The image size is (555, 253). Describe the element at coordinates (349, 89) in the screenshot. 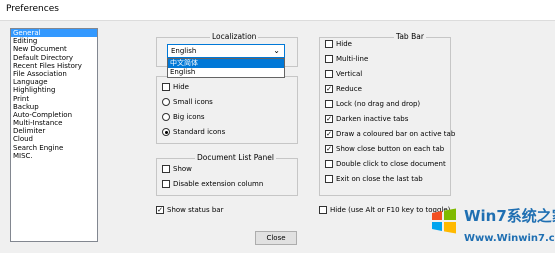

I see `tabbar-option-label: Reduce` at that location.